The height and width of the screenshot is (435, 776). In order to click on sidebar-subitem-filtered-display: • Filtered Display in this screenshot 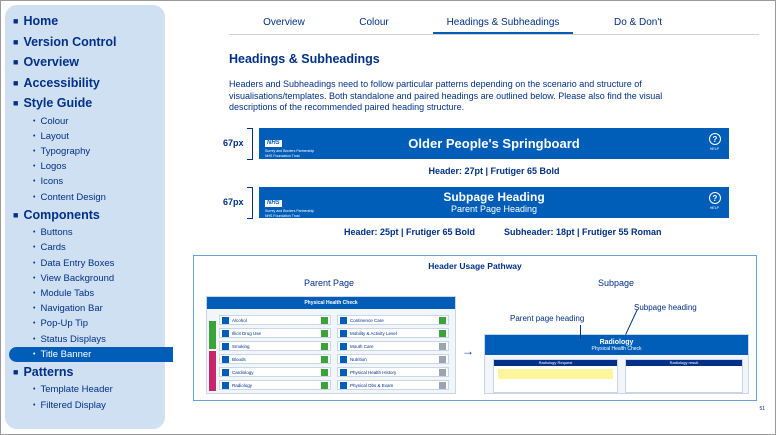, I will do `click(85, 405)`.